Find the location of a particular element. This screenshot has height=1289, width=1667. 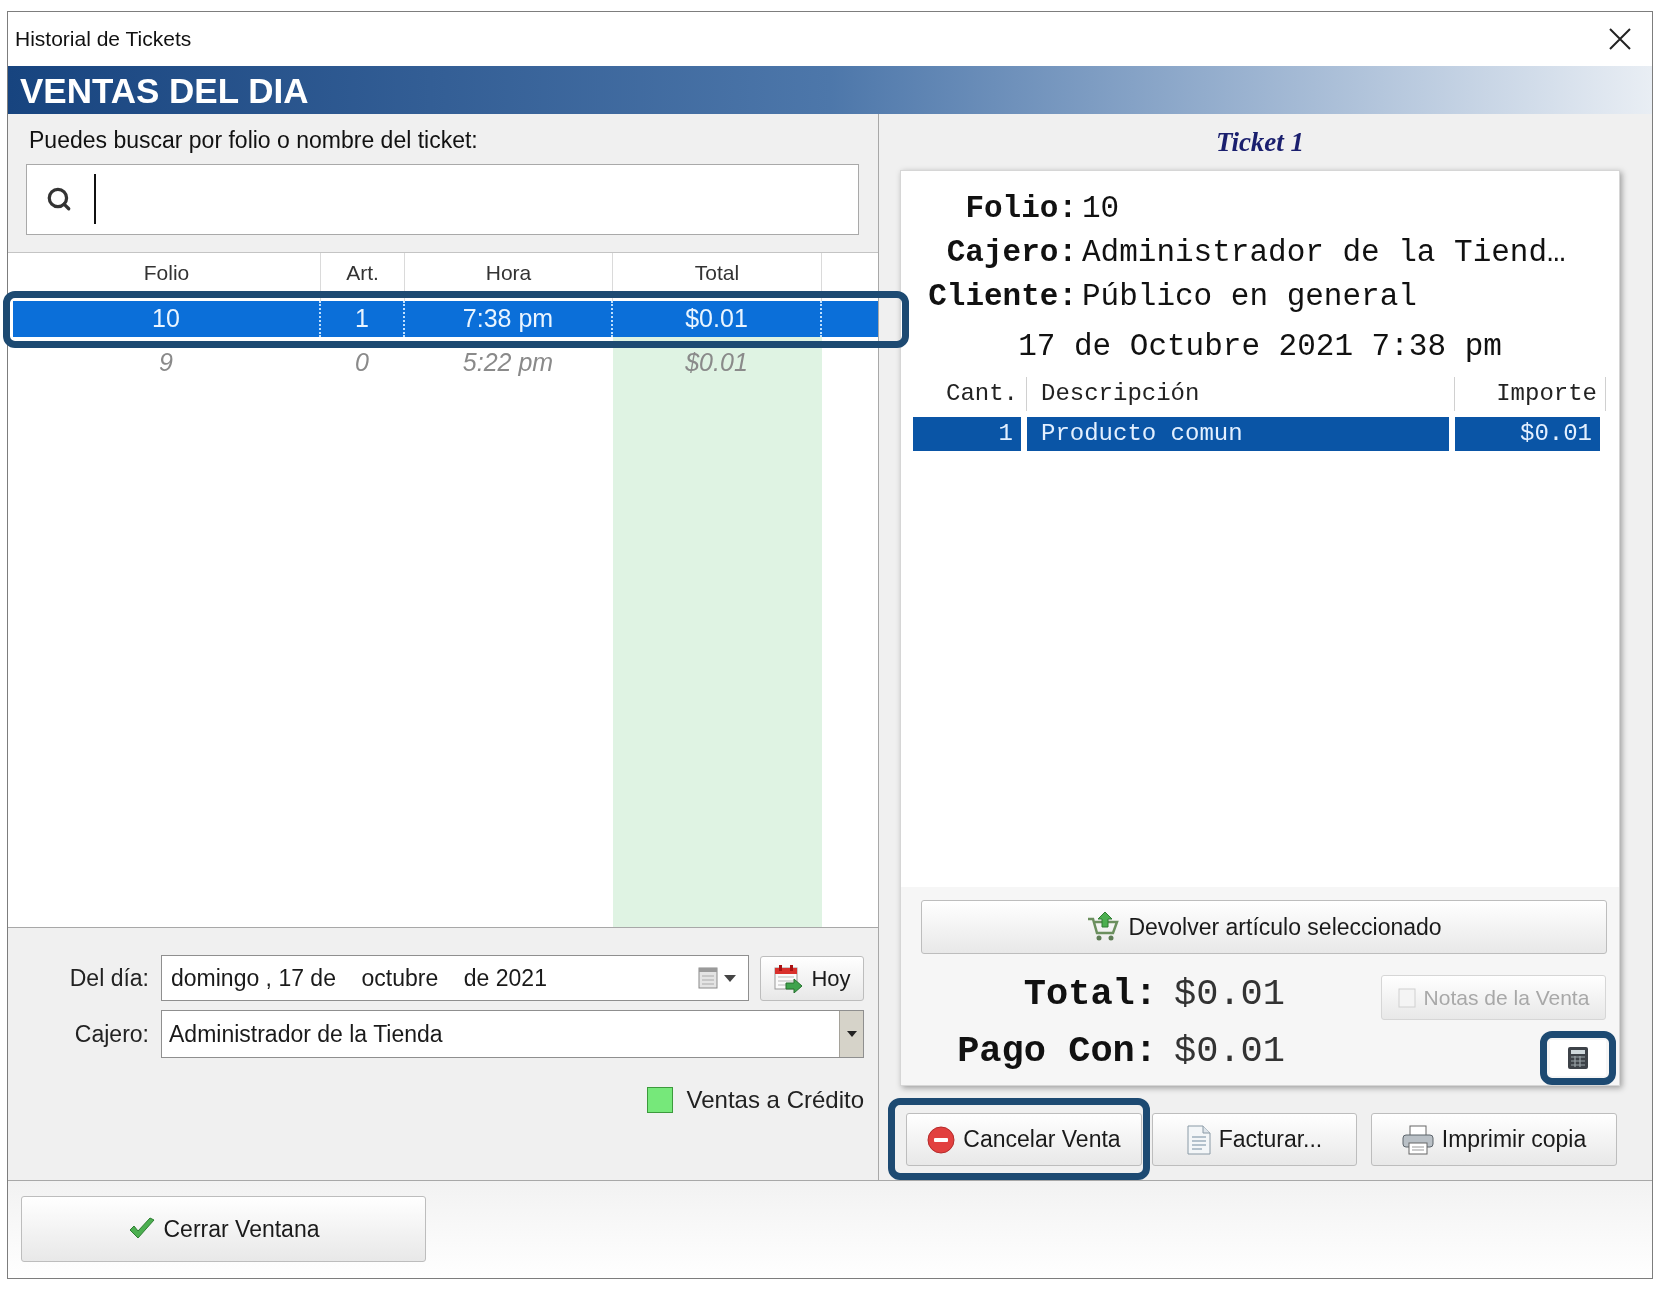

calculator-button is located at coordinates (1578, 1058).